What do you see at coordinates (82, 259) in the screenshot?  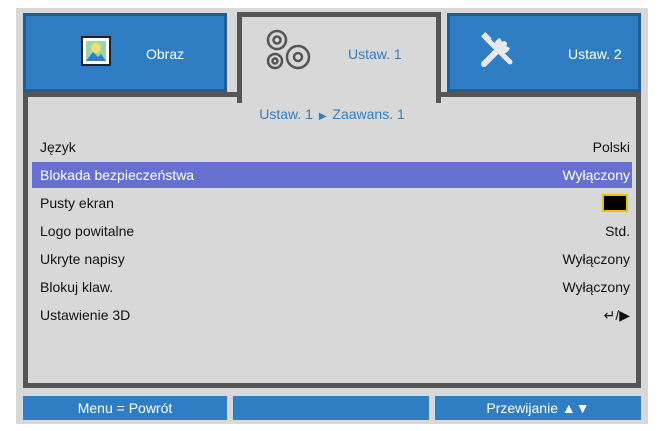 I see `menu-item-name: Ukryte napisy` at bounding box center [82, 259].